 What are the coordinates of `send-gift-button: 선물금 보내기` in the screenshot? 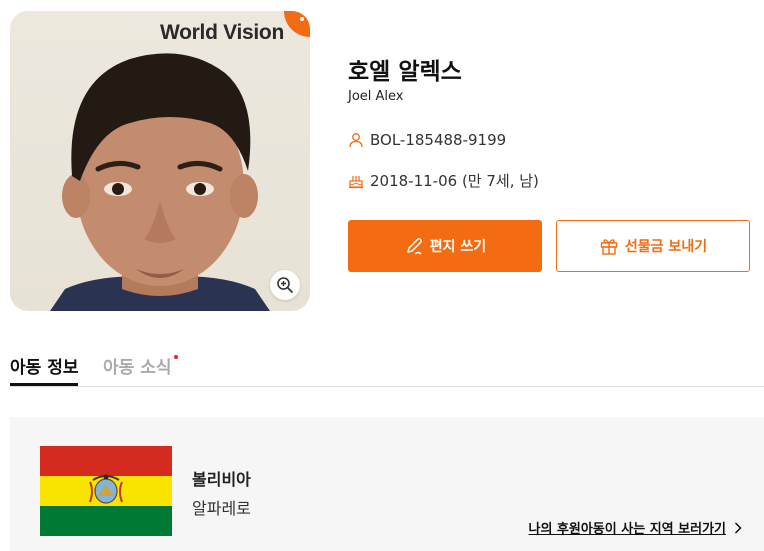 It's located at (653, 246).